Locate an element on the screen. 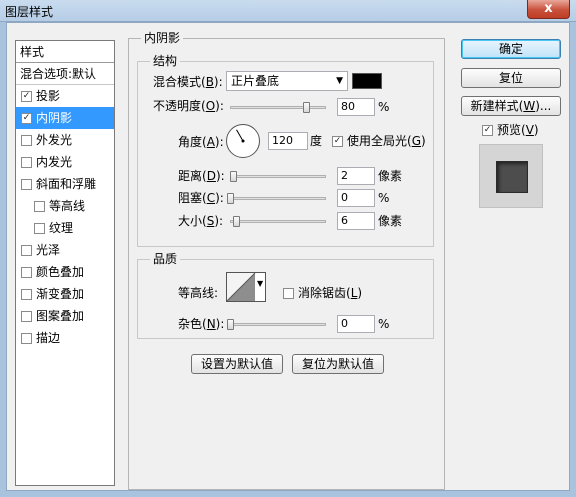 This screenshot has height=497, width=576. preview-swatch is located at coordinates (512, 177).